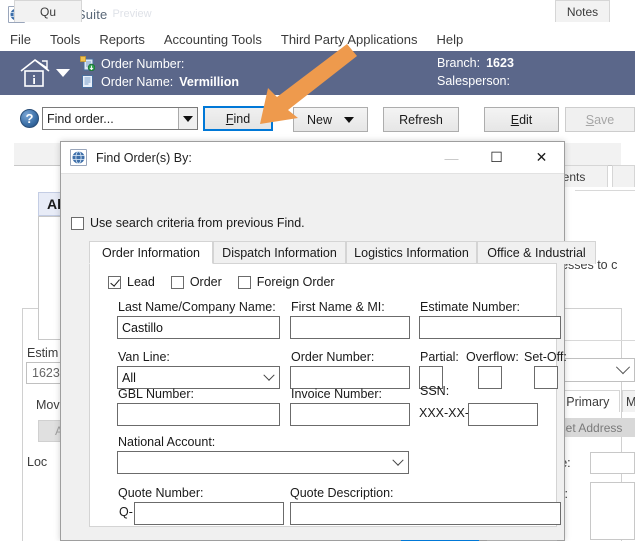 The height and width of the screenshot is (541, 635). What do you see at coordinates (213, 39) in the screenshot?
I see `menu-item-accounting-tools: Accounting Tools` at bounding box center [213, 39].